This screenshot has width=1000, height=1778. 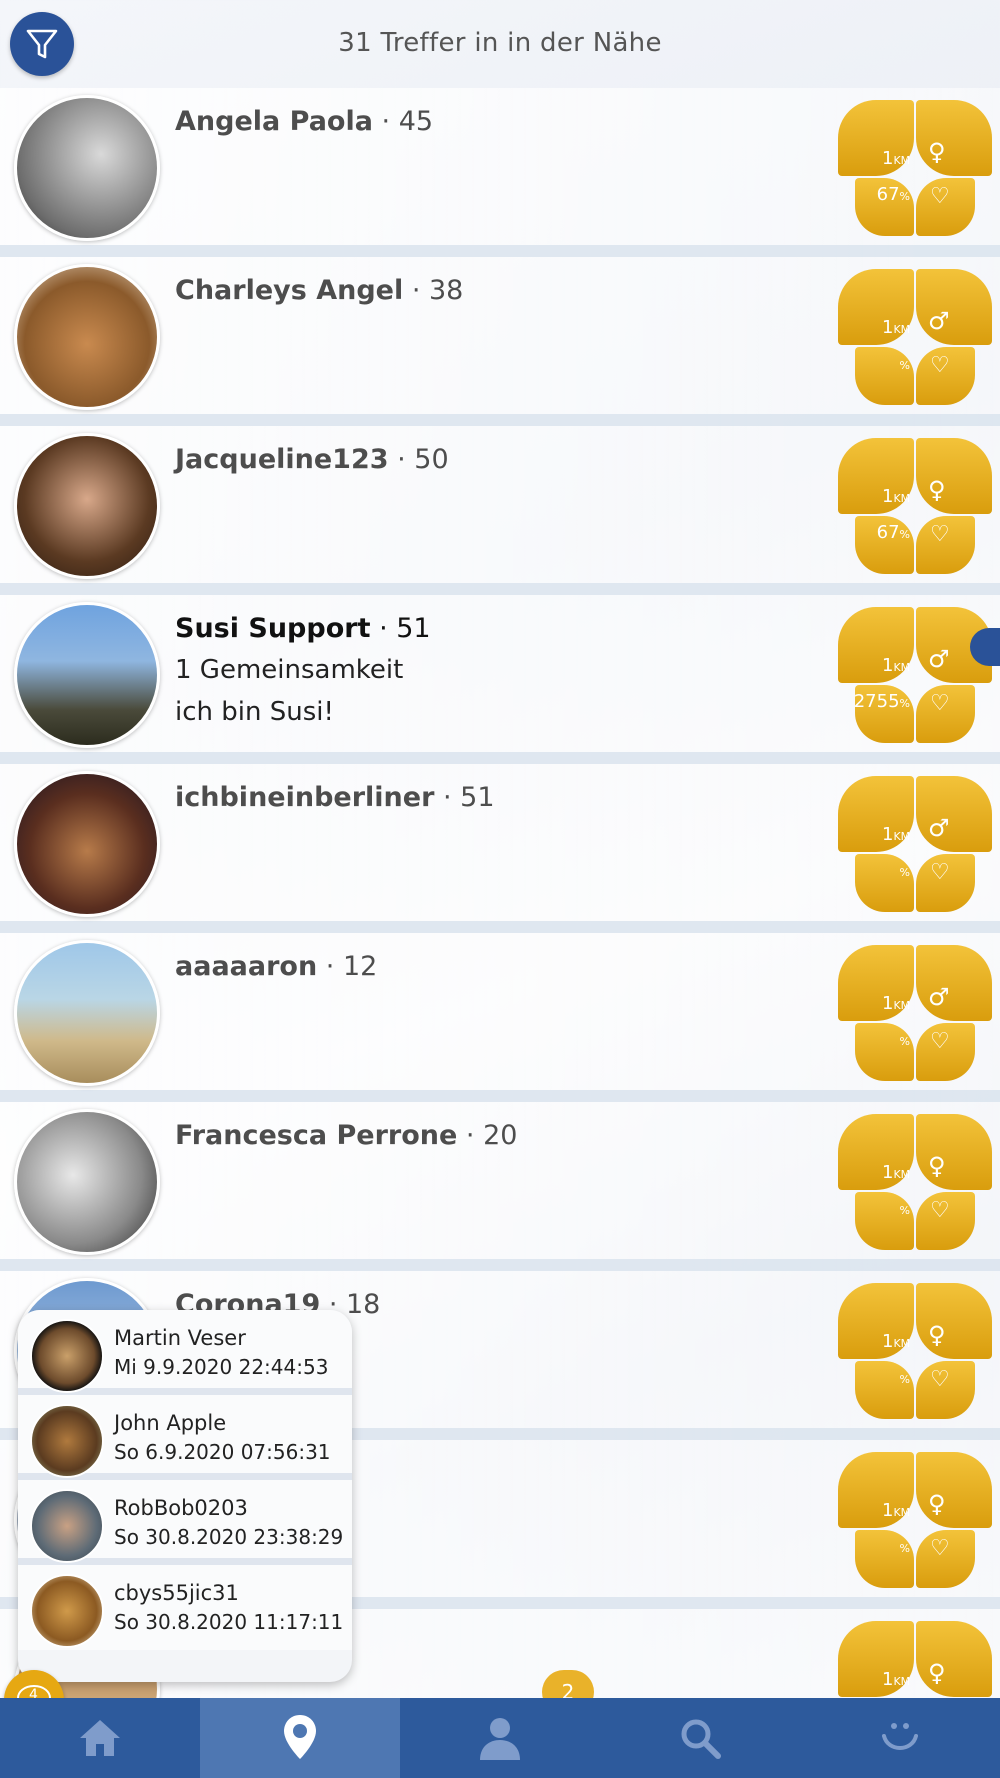 What do you see at coordinates (407, 121) in the screenshot?
I see `profile-age: · 45` at bounding box center [407, 121].